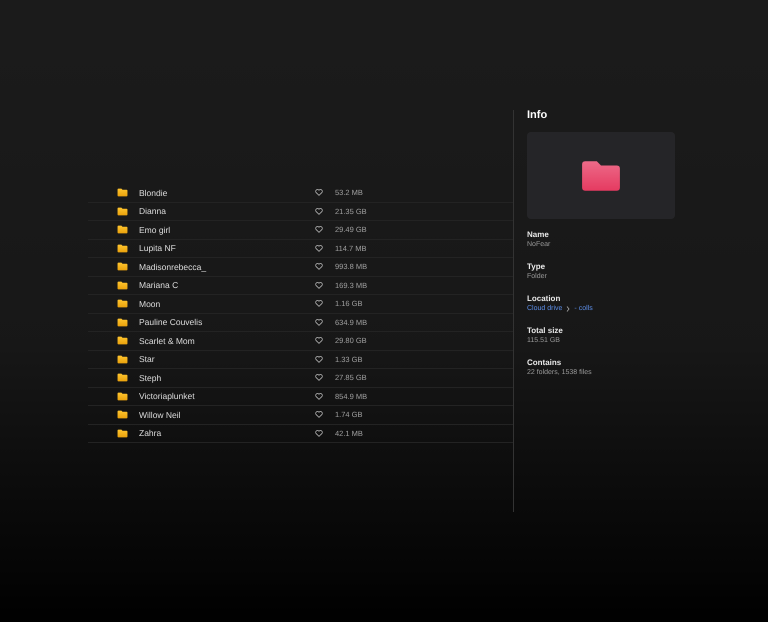 The image size is (768, 622). I want to click on folder-name: Scarlet & Mom, so click(227, 341).